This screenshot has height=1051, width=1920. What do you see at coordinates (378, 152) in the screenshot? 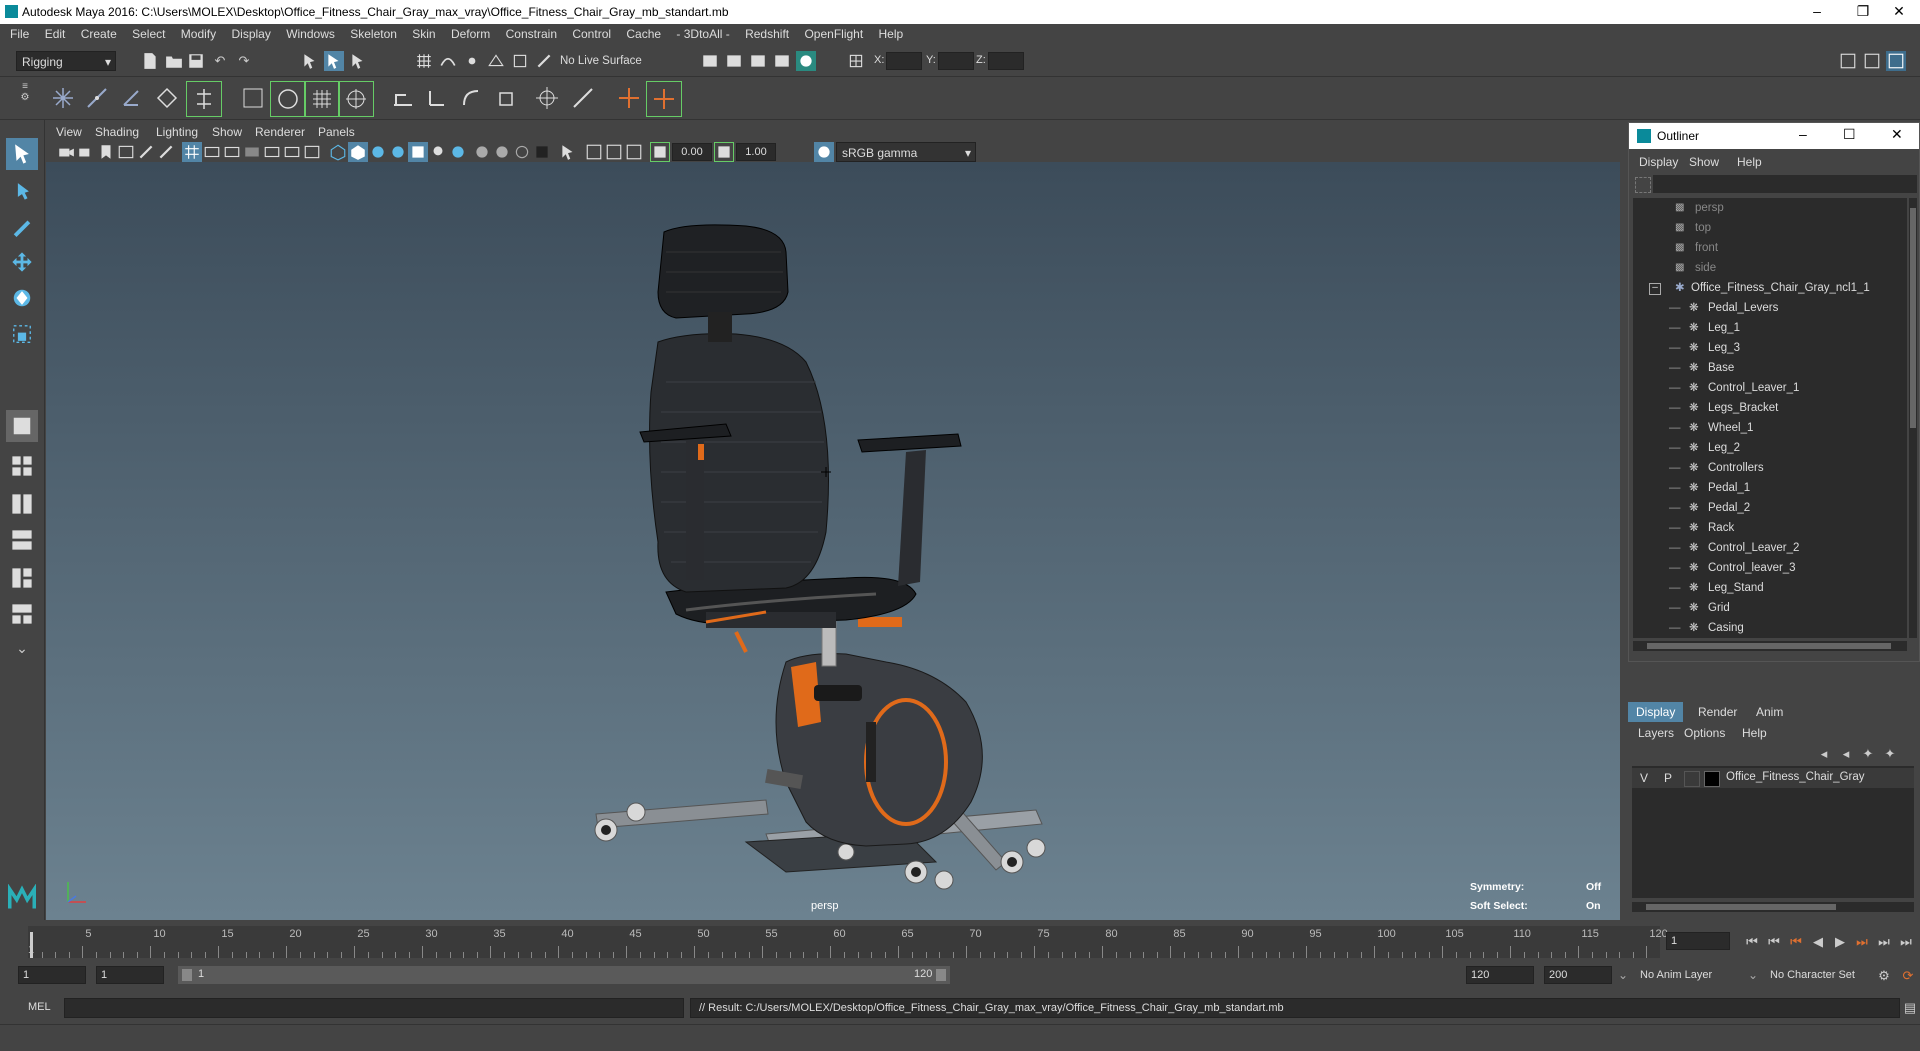
I see `default-material-icon` at bounding box center [378, 152].